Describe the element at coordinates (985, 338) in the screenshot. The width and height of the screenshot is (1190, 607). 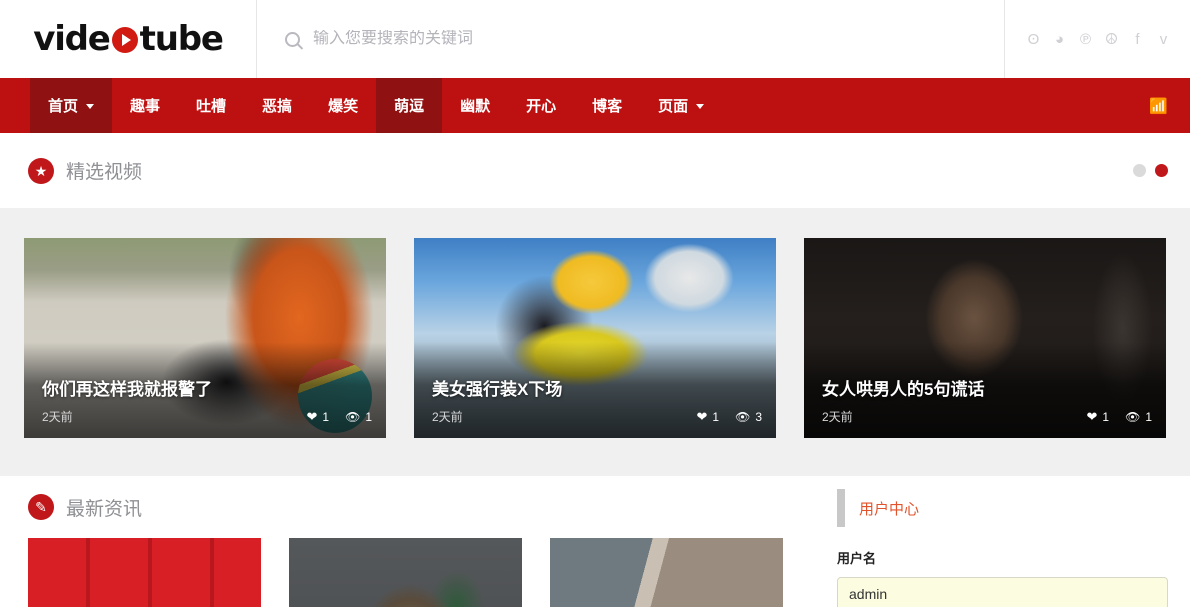
I see `video-card: 女人哄男人的5句谎话 2天前 ❤ 1 👁 1` at that location.